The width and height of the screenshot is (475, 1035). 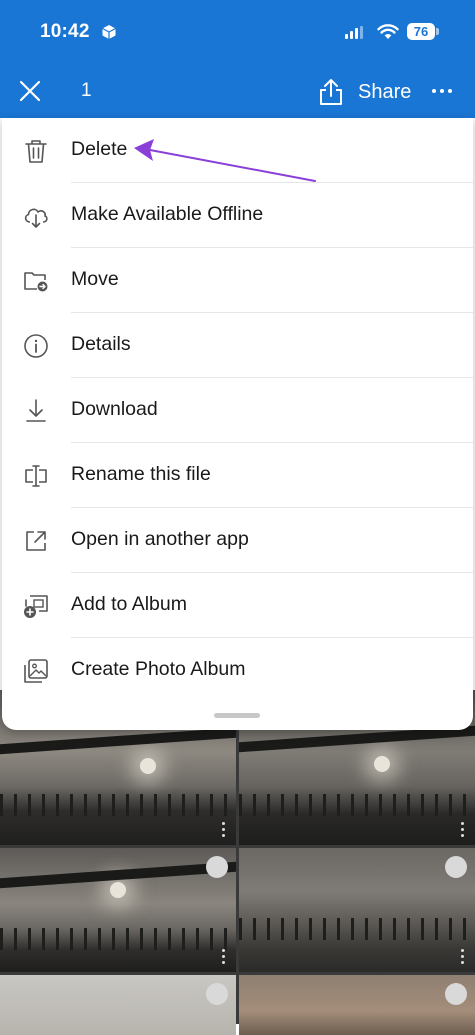 What do you see at coordinates (101, 344) in the screenshot?
I see `menu-item-label: Details` at bounding box center [101, 344].